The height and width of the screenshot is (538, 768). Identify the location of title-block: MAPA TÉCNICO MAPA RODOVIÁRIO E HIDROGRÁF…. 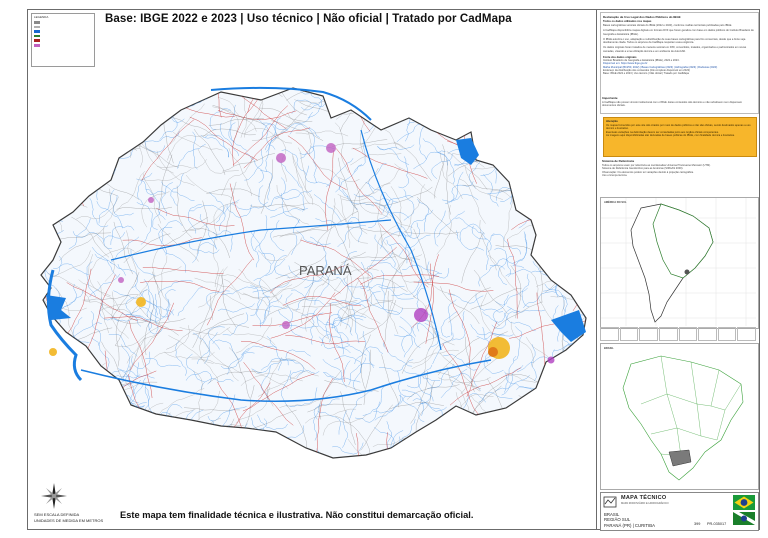
(679, 511).